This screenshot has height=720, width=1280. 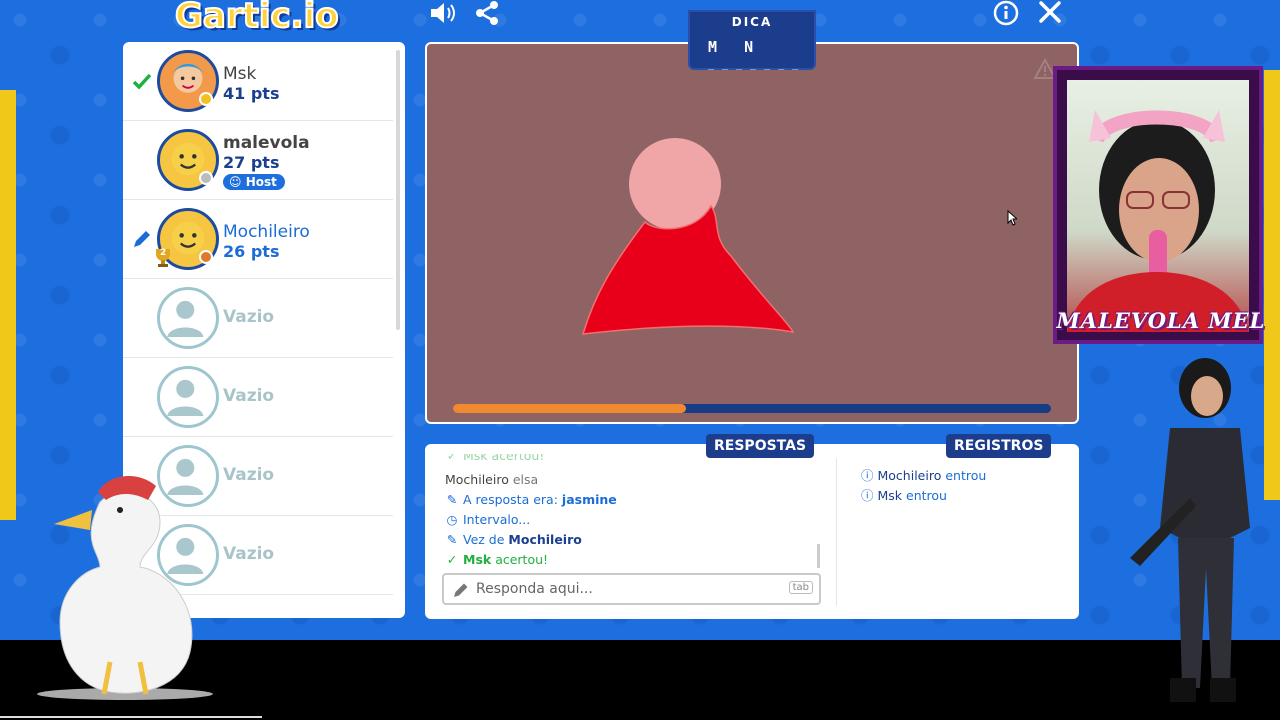 I want to click on tab-answers: RESPOSTAS, so click(x=760, y=446).